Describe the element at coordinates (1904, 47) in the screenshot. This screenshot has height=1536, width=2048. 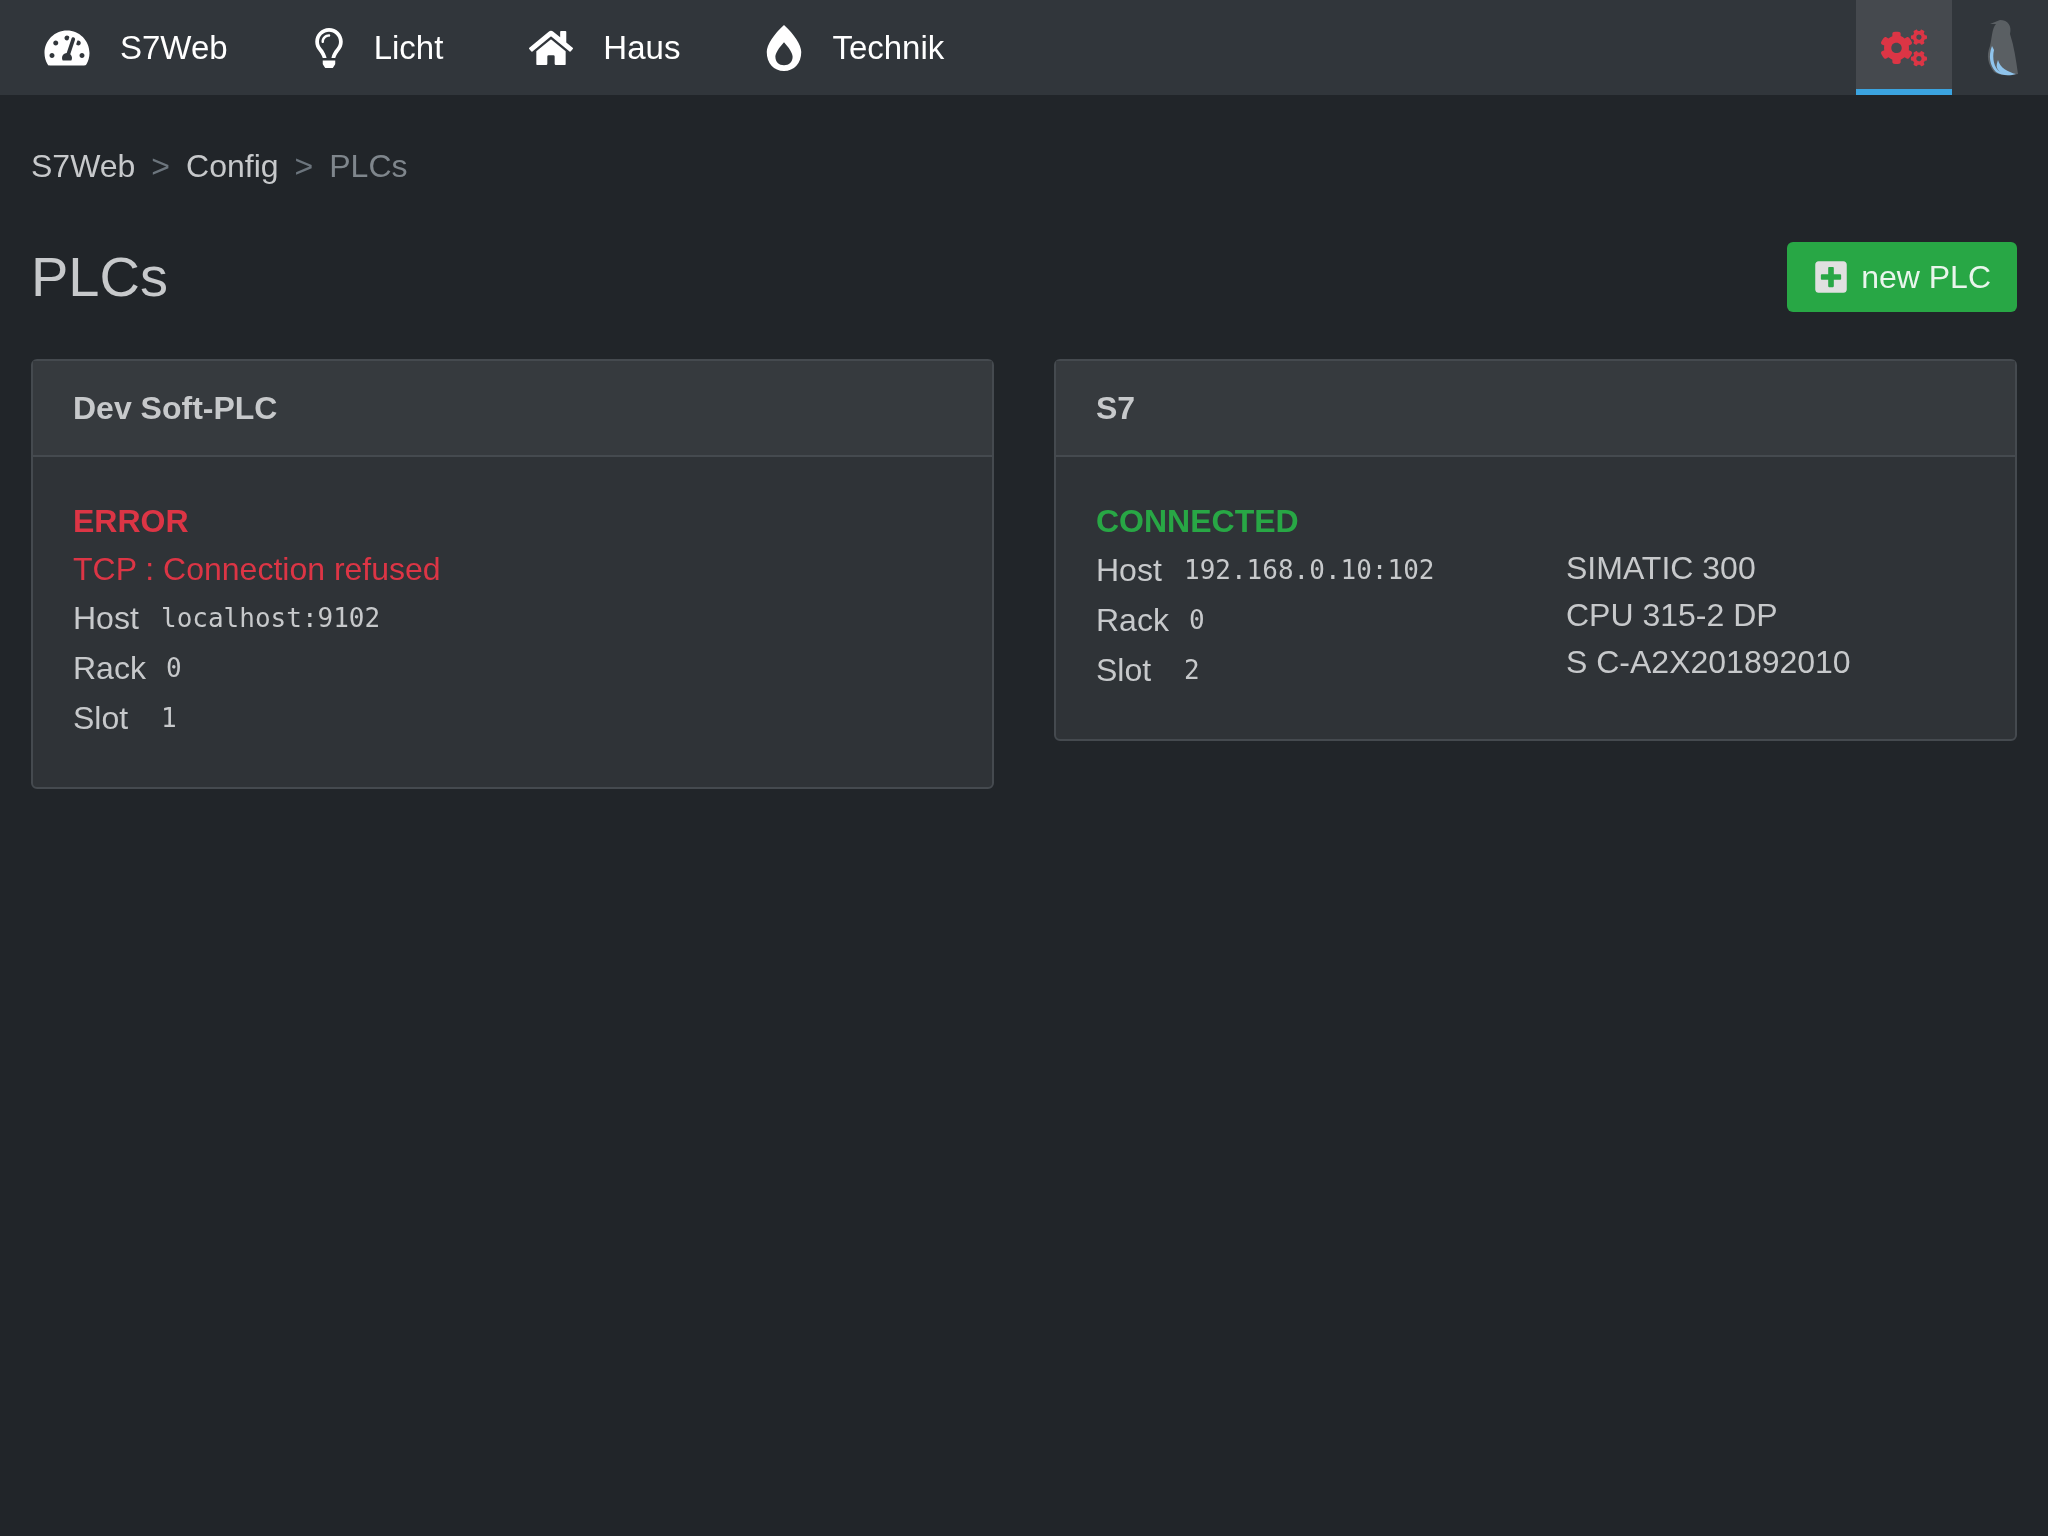
I see `nav-icon-button` at that location.